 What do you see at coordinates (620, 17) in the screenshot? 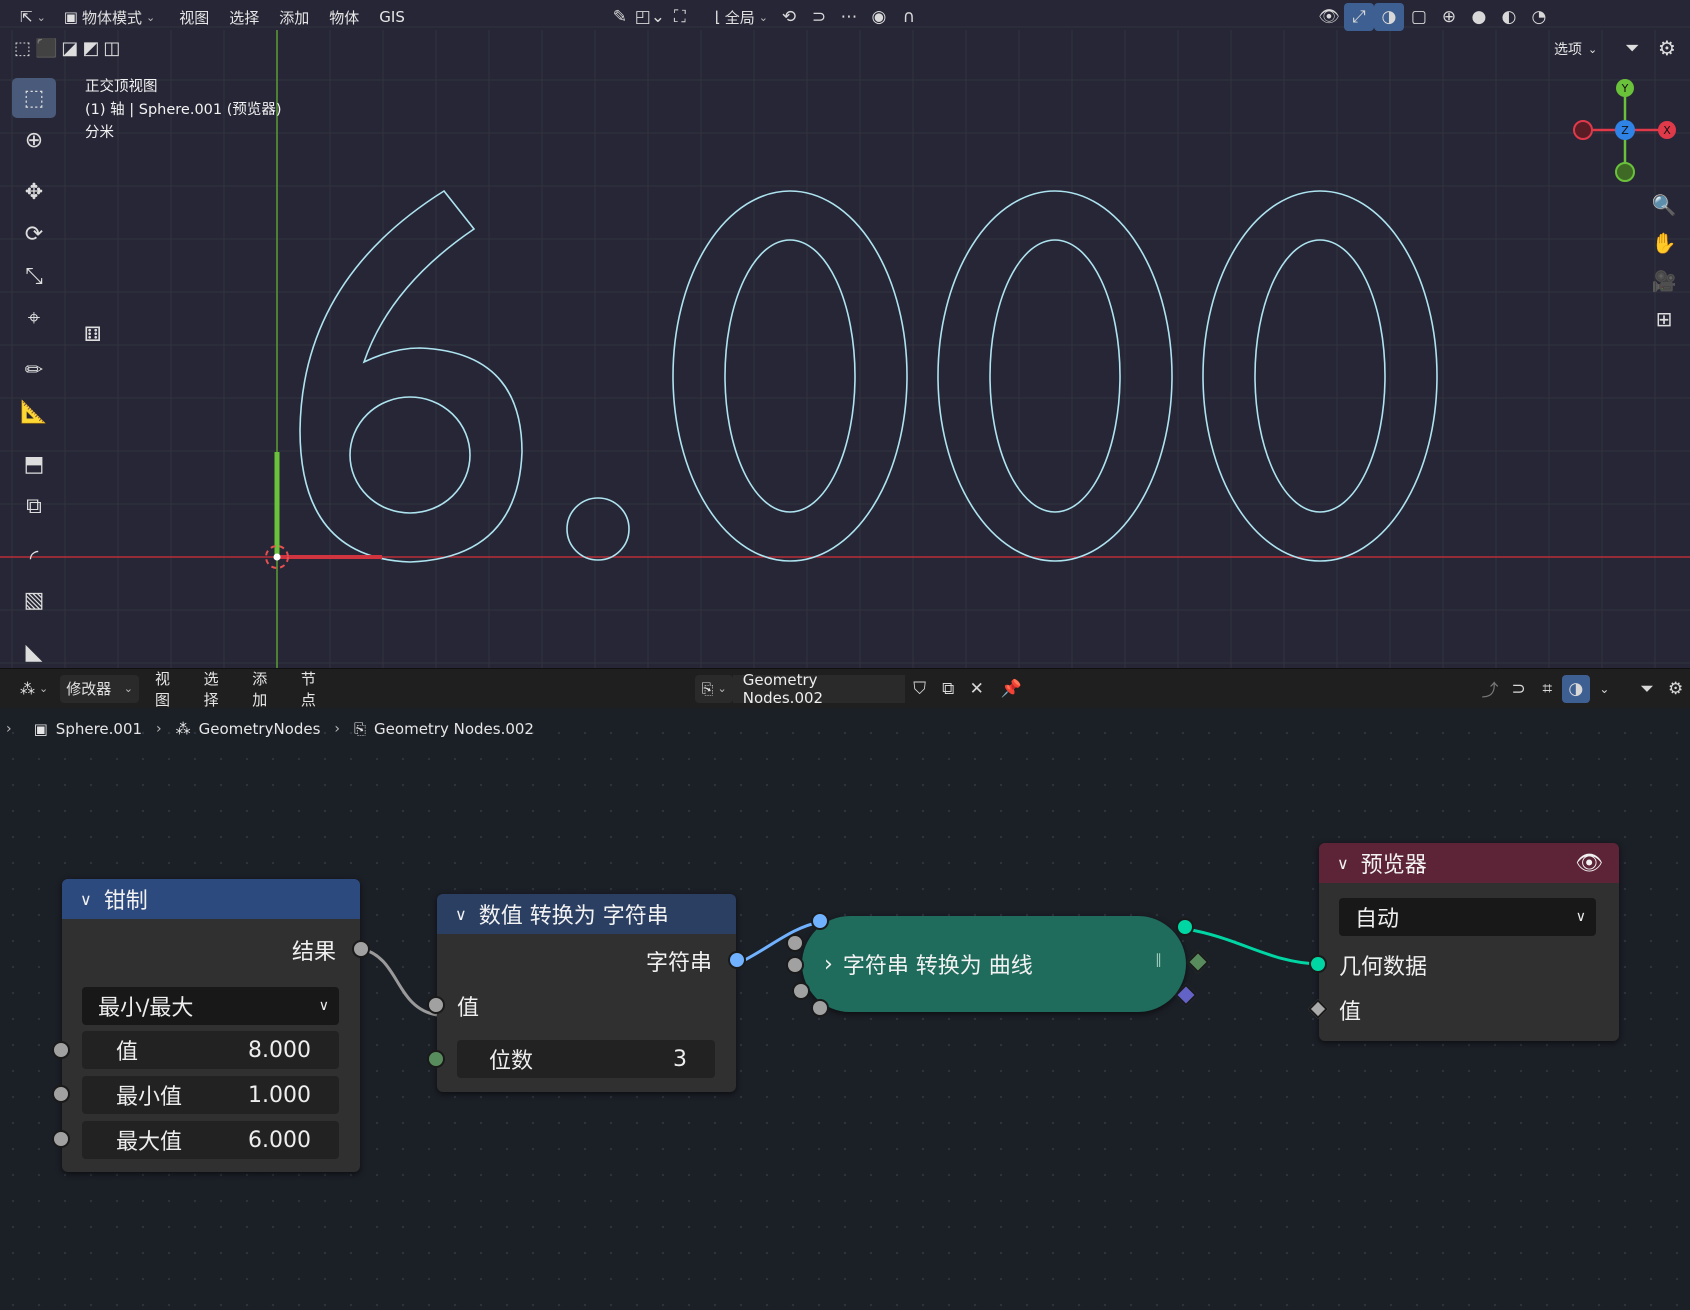
I see `eyedropper-icon: ✎` at bounding box center [620, 17].